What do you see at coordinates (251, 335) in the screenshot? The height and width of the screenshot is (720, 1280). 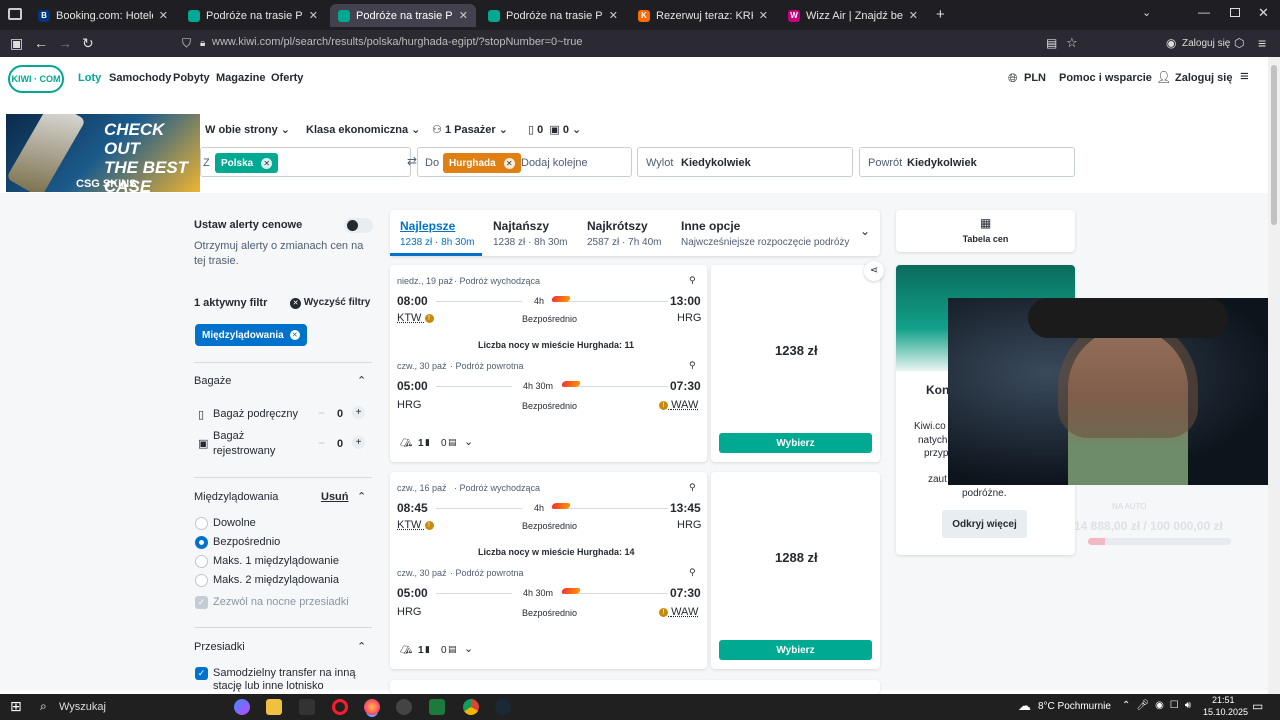 I see `stops-filter-chip: Międzylądowania ✕` at bounding box center [251, 335].